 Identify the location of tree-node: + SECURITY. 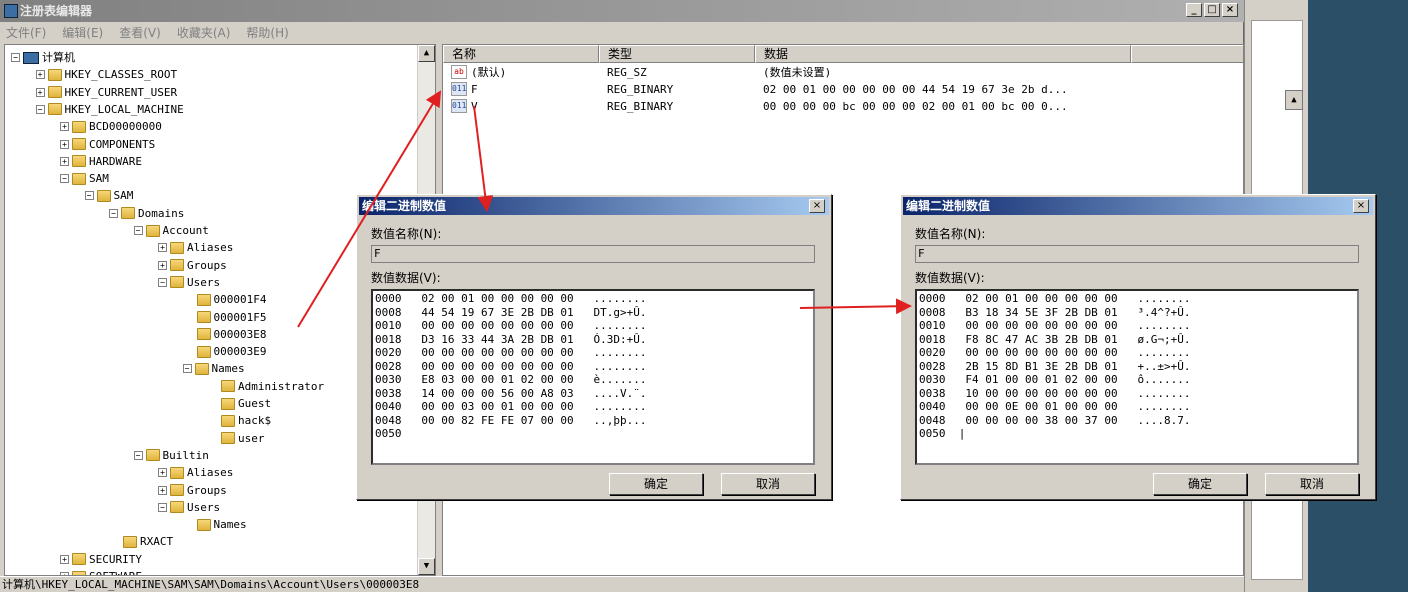
(101, 559).